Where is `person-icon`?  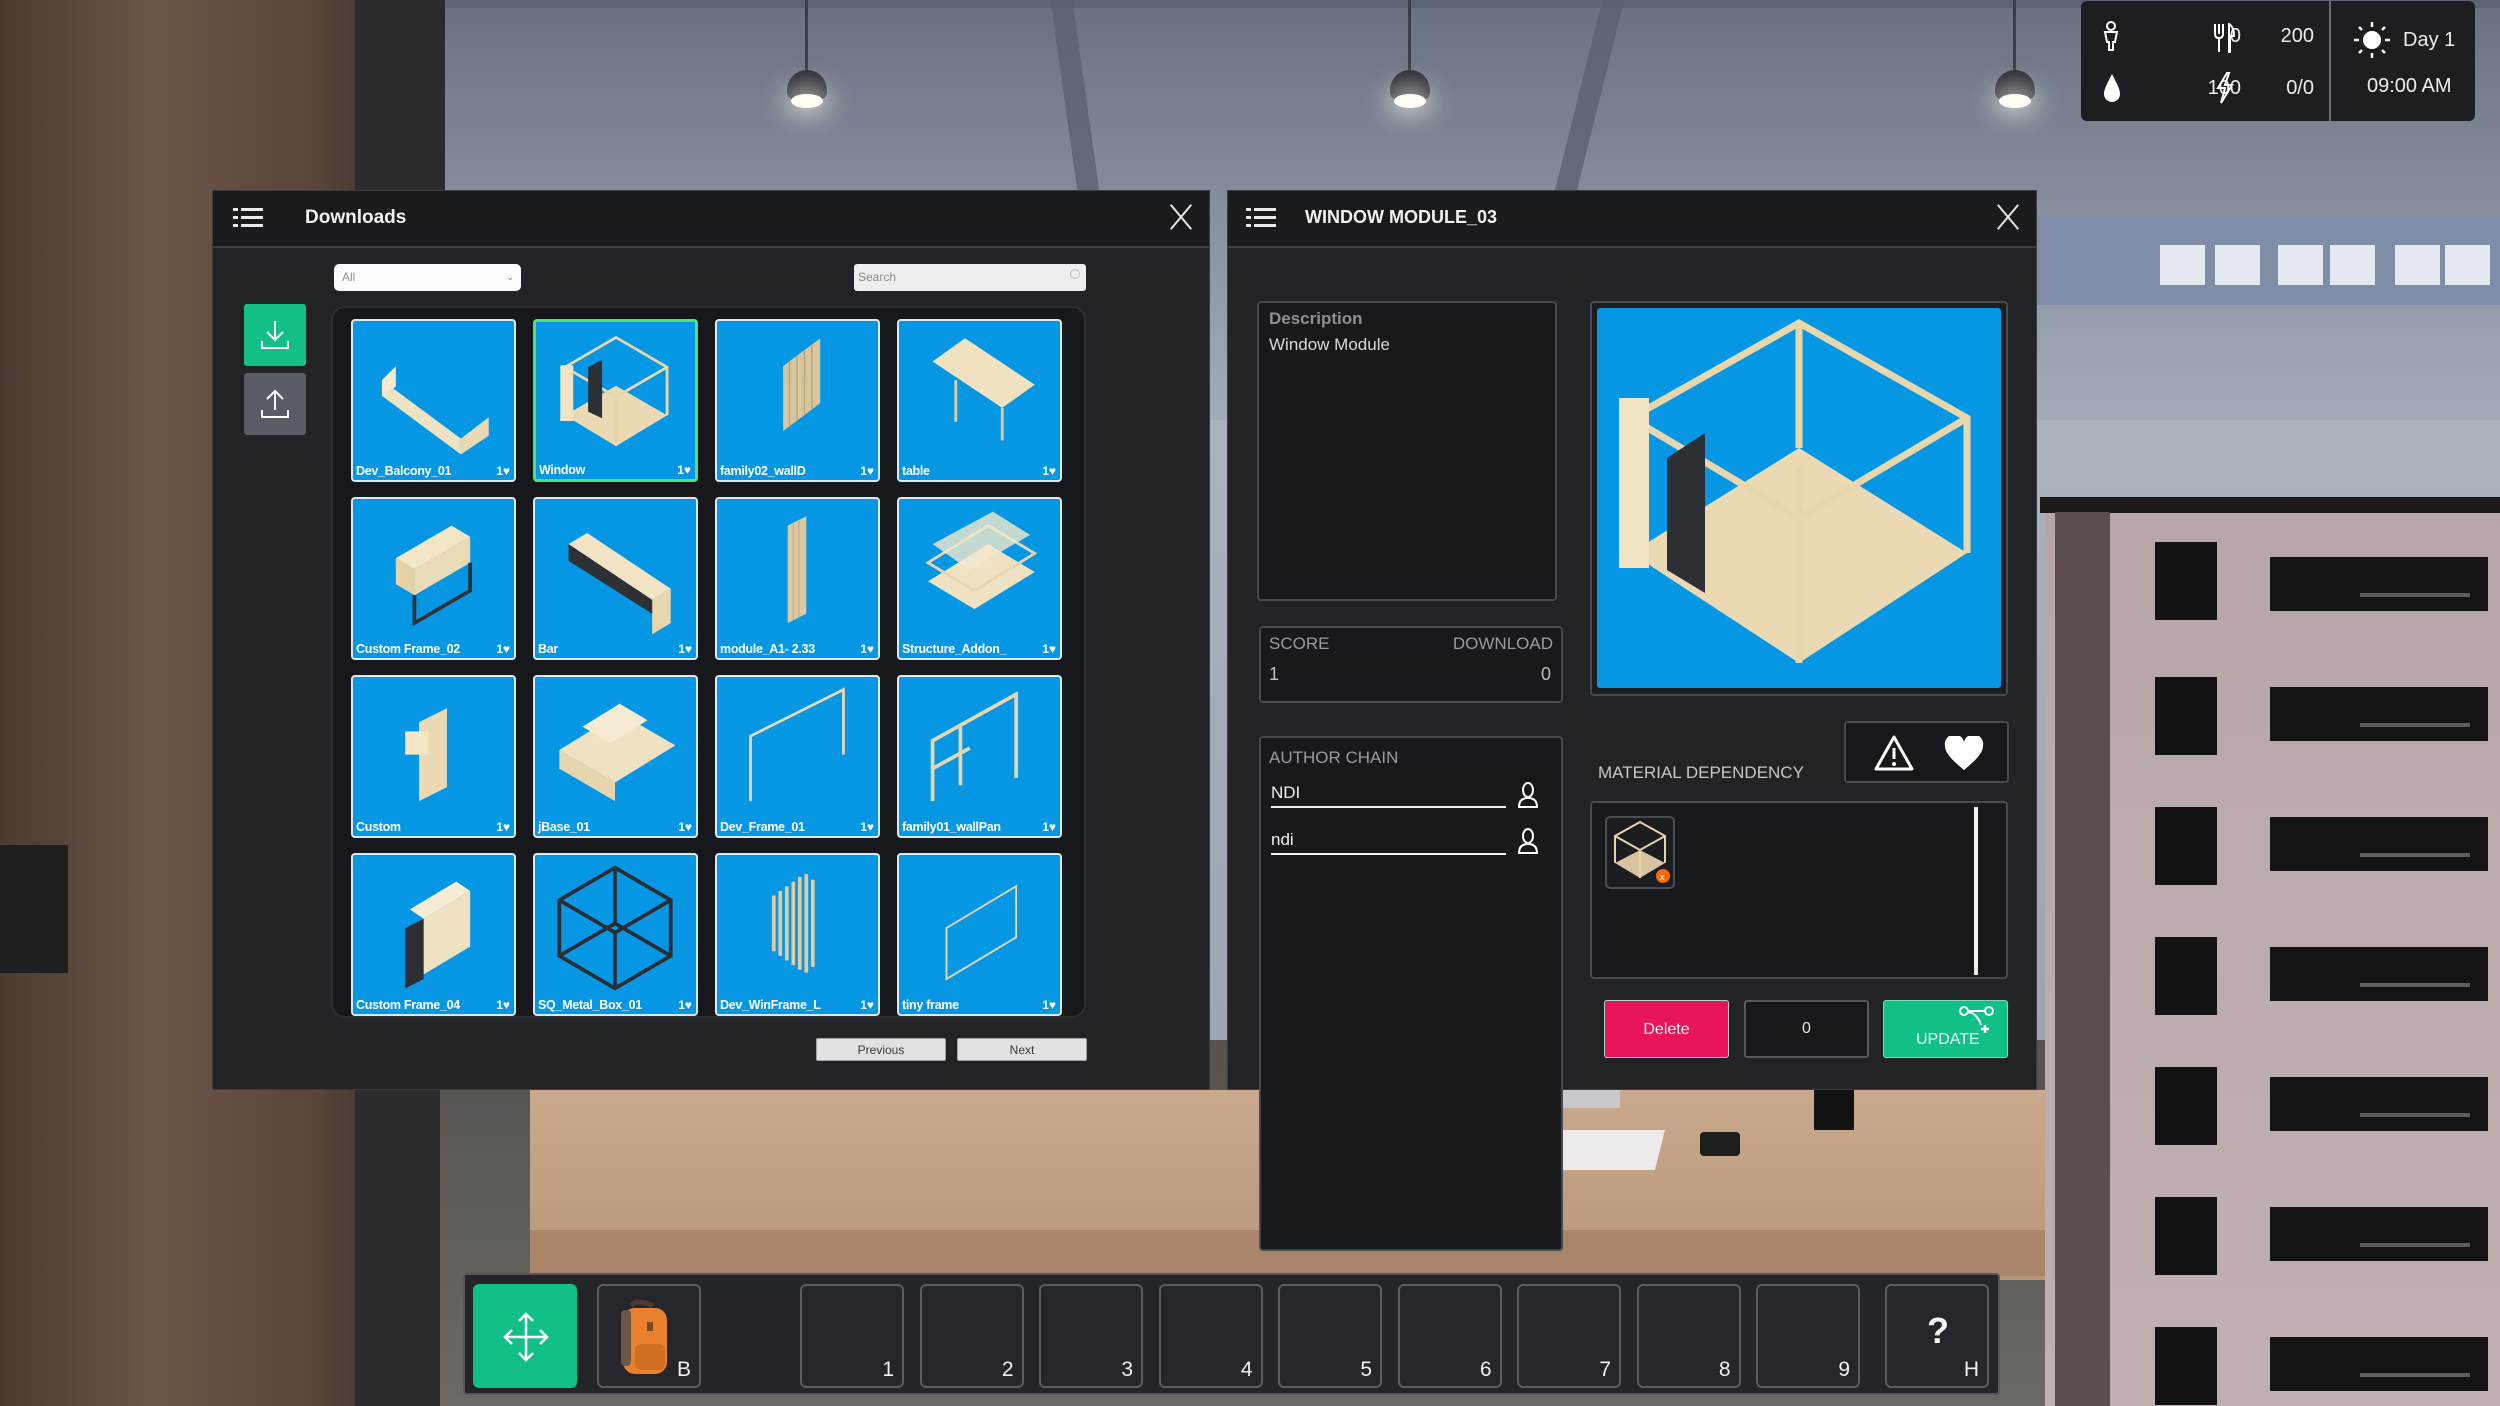 person-icon is located at coordinates (2111, 36).